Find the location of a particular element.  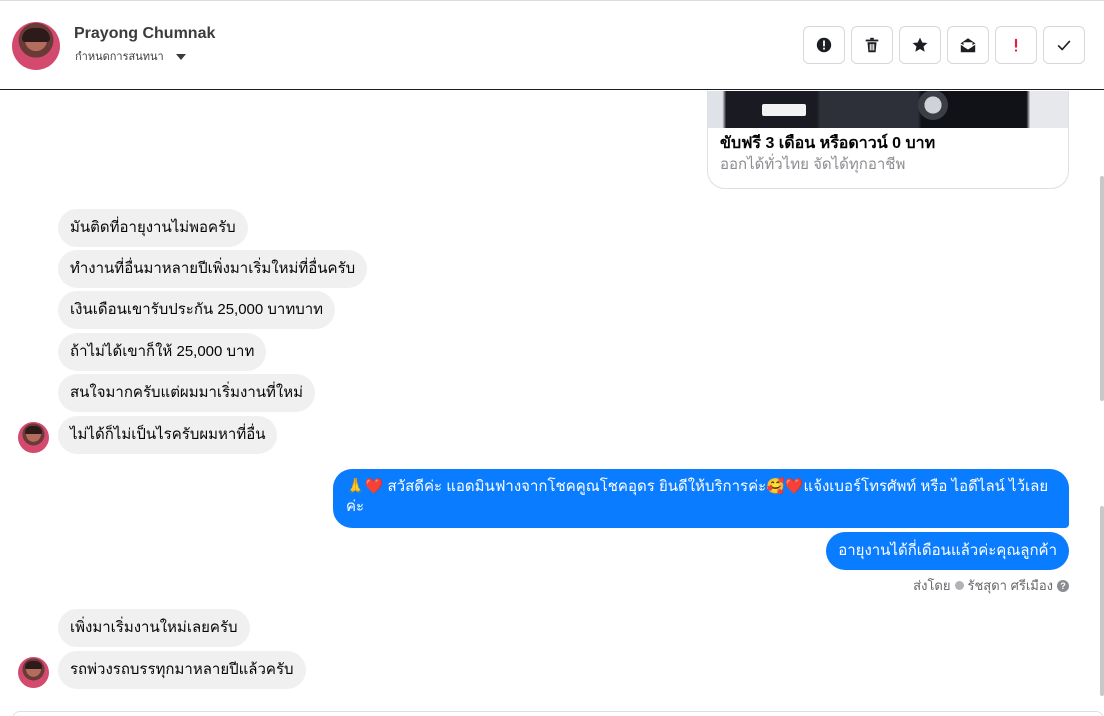

star-icon is located at coordinates (920, 44).